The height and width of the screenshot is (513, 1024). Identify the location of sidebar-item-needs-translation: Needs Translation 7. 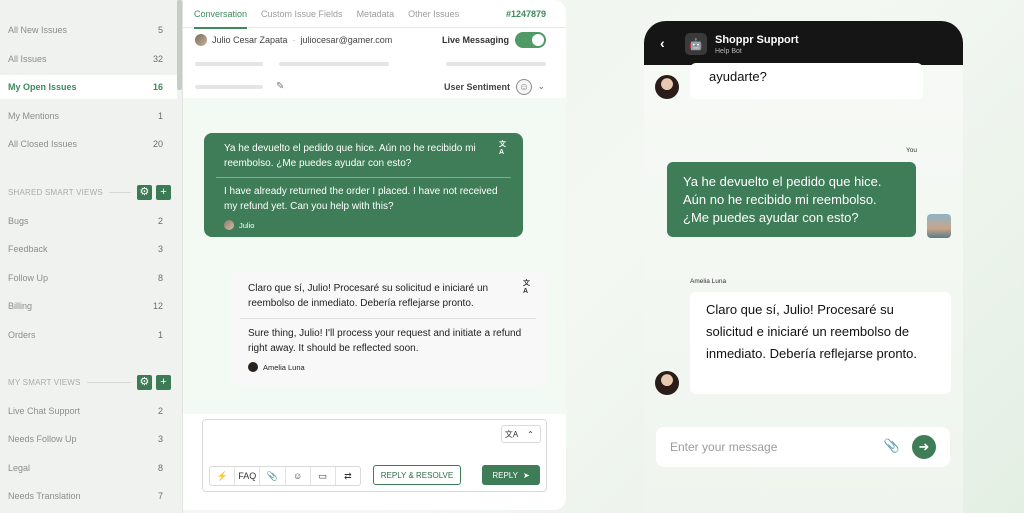
(88, 496).